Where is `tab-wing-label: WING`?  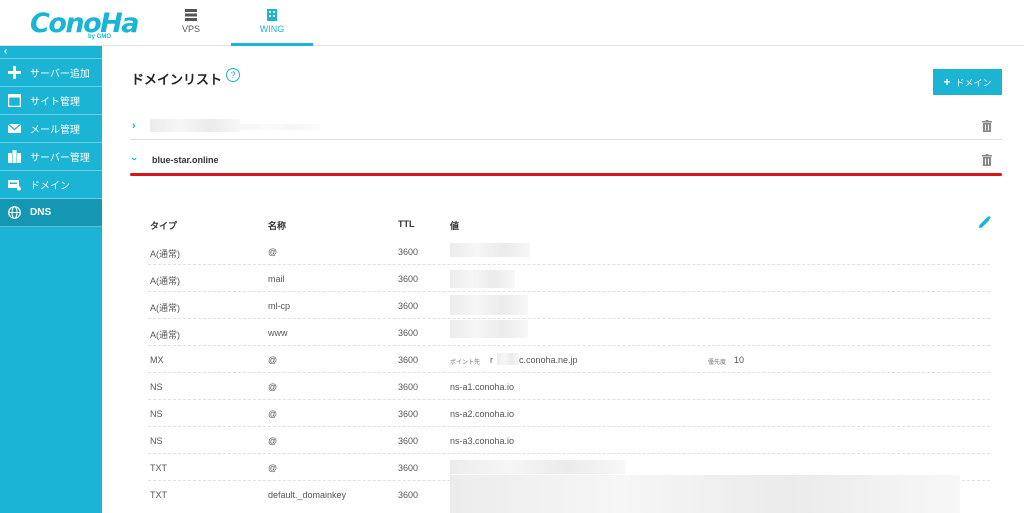
tab-wing-label: WING is located at coordinates (272, 29).